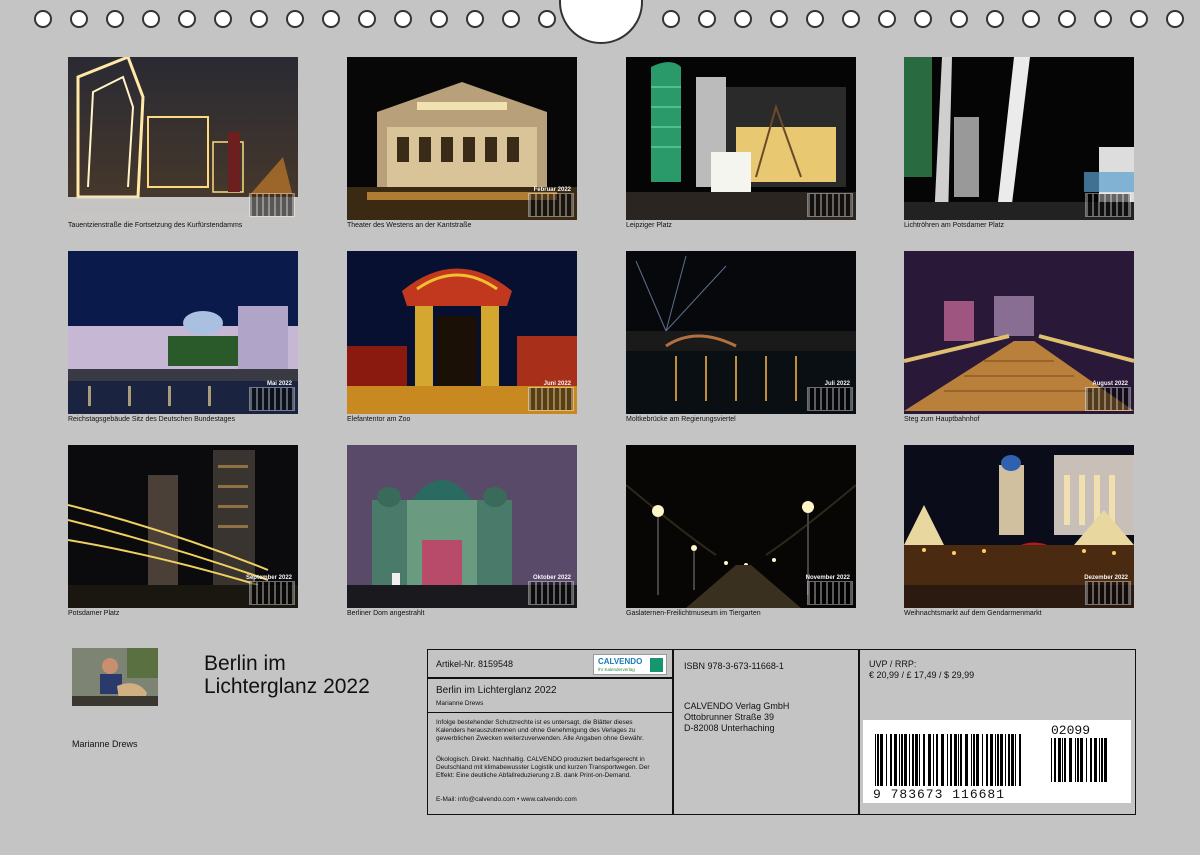 The height and width of the screenshot is (855, 1200). I want to click on publisher-name: CALVENDO Verlag GmbH, so click(737, 706).